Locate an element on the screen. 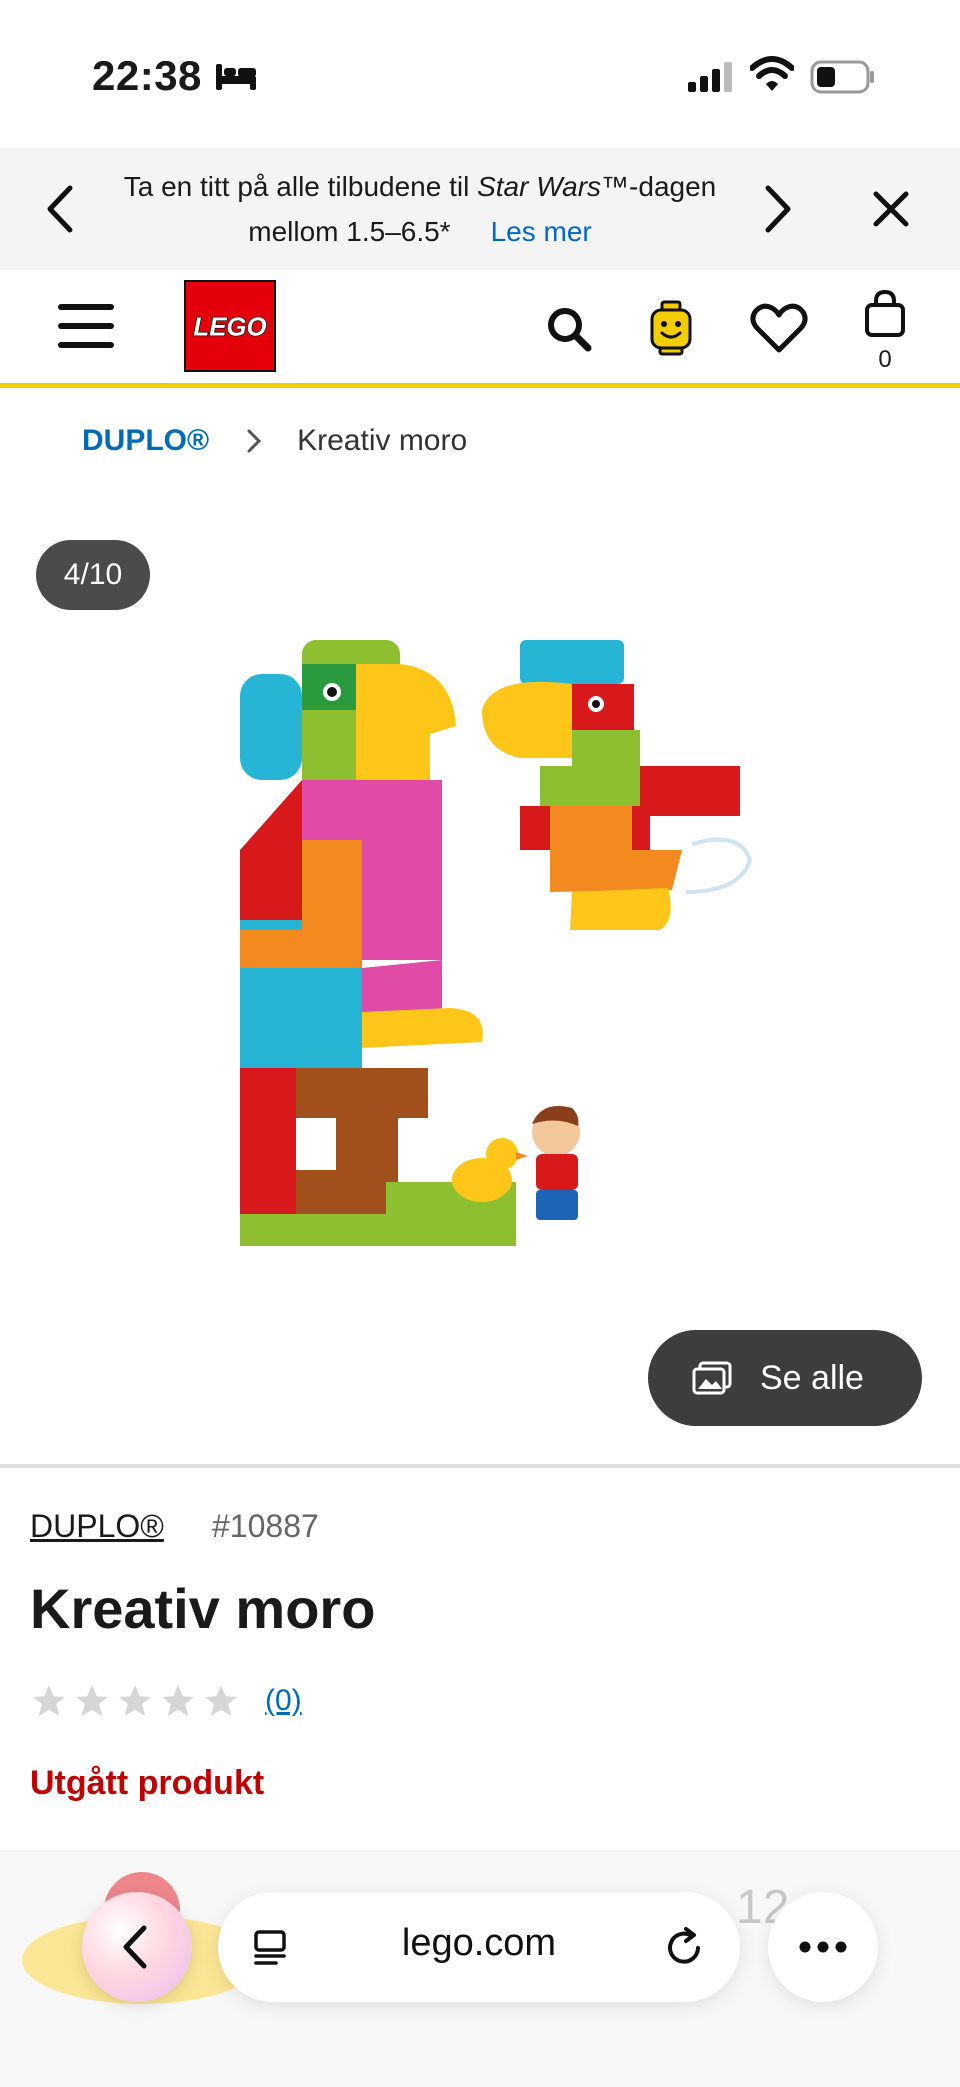 The image size is (960, 2087). browser-back-button is located at coordinates (137, 1947).